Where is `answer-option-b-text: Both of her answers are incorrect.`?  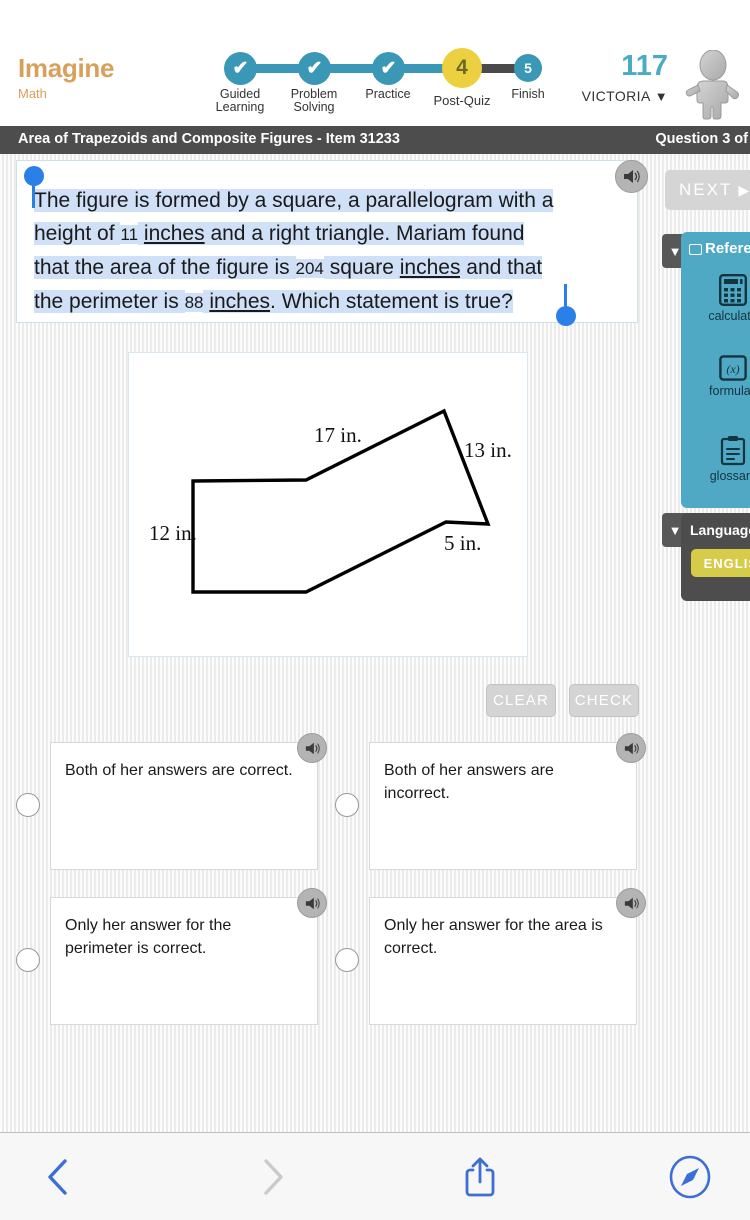 answer-option-b-text: Both of her answers are incorrect. is located at coordinates (469, 782).